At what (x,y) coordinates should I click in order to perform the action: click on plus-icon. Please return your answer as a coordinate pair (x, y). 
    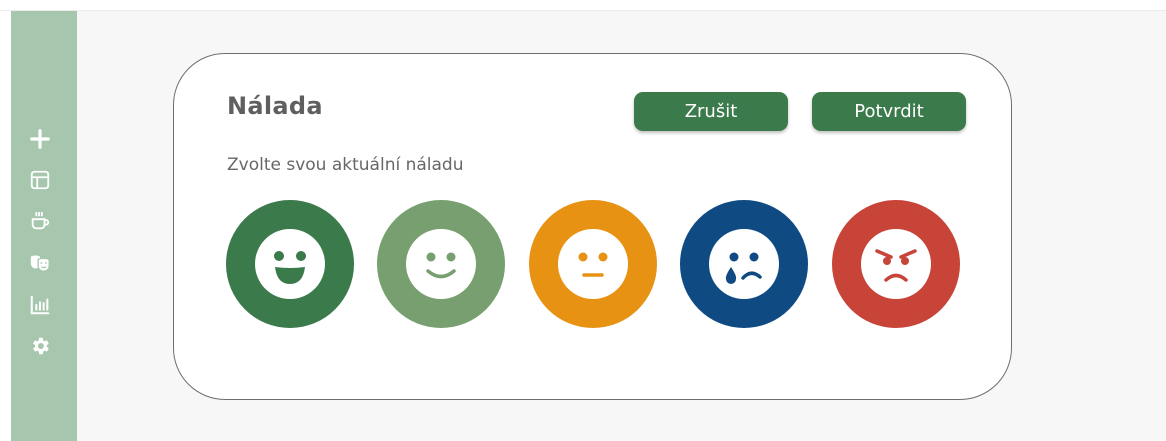
    Looking at the image, I should click on (40, 139).